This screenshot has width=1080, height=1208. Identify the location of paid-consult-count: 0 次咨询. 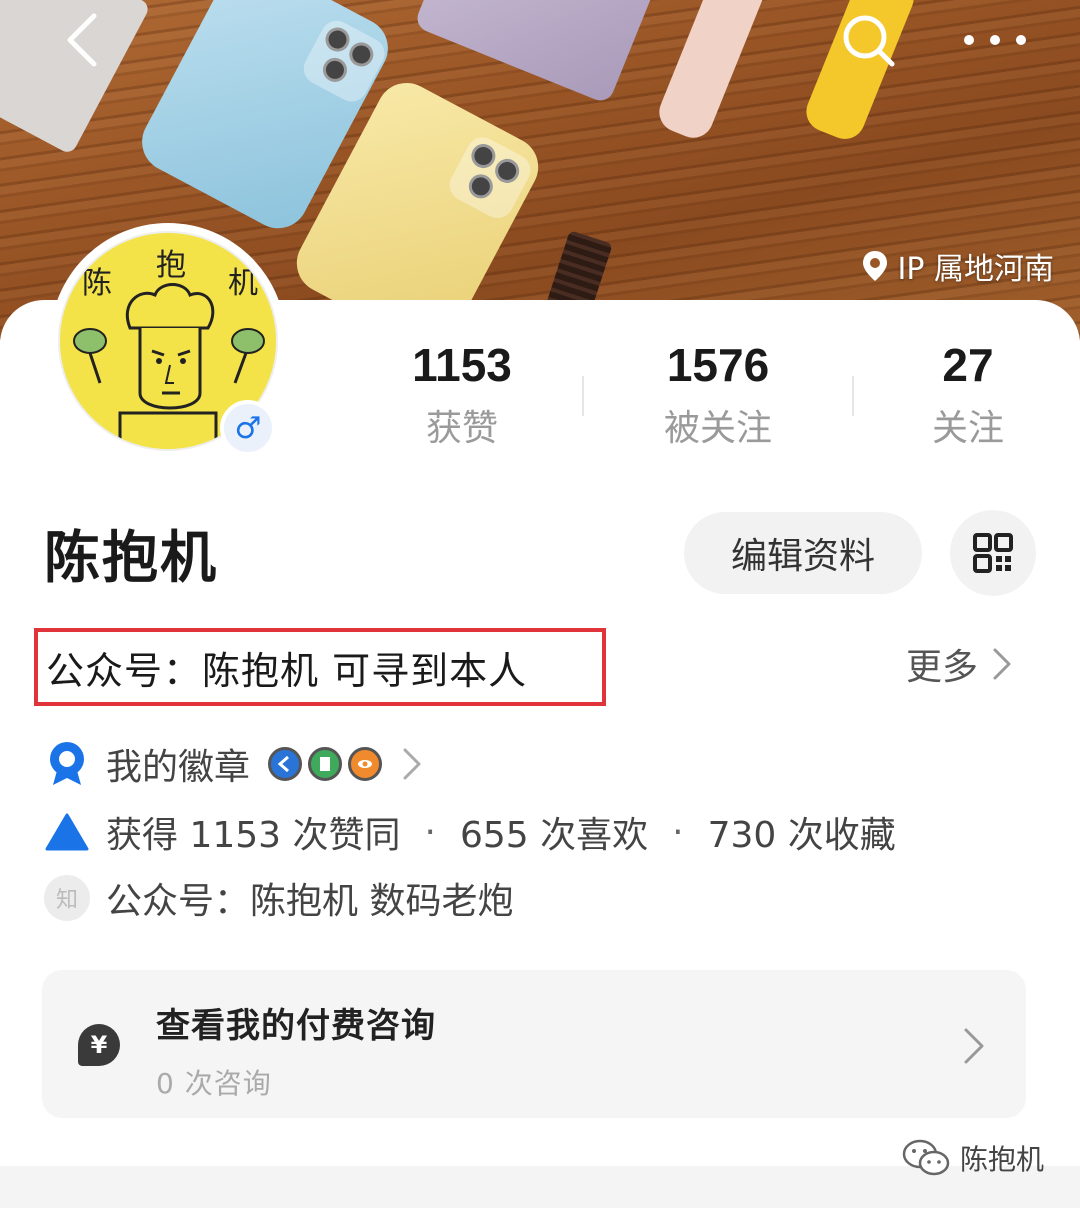
(214, 1083).